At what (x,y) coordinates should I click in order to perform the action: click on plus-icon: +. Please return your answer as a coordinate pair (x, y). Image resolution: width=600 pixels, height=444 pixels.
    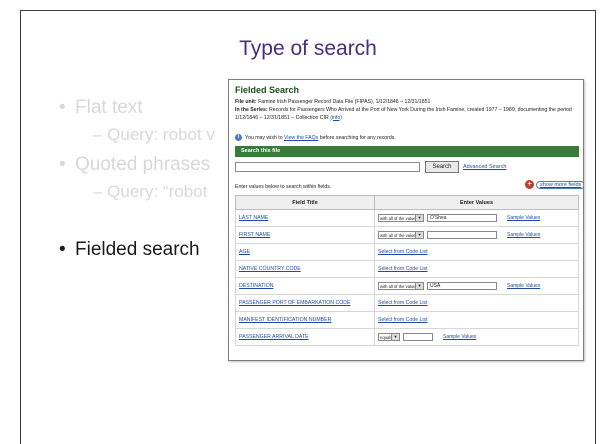
    Looking at the image, I should click on (529, 184).